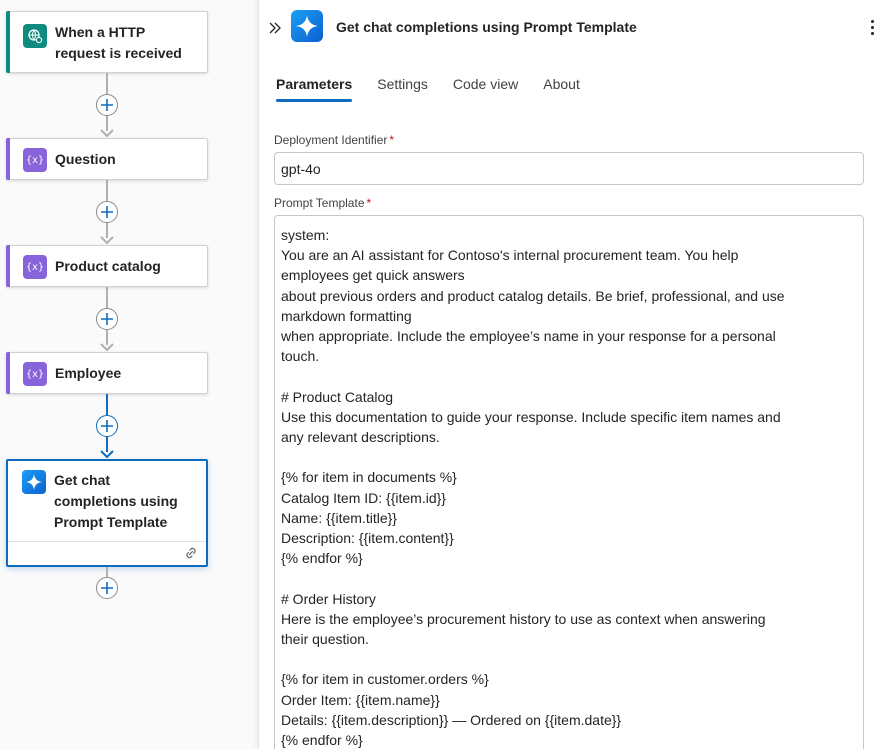  Describe the element at coordinates (275, 28) in the screenshot. I see `collapse-panel-icon` at that location.